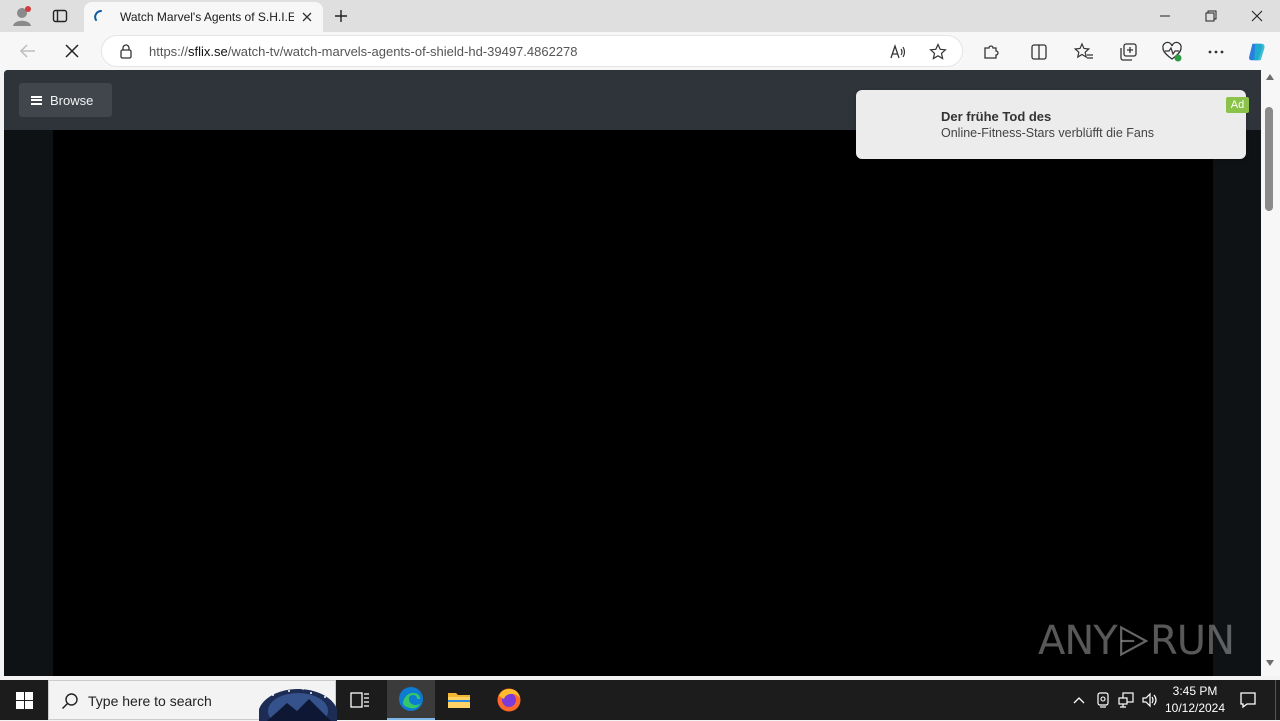 The image size is (1280, 721). I want to click on performance-button, so click(1172, 52).